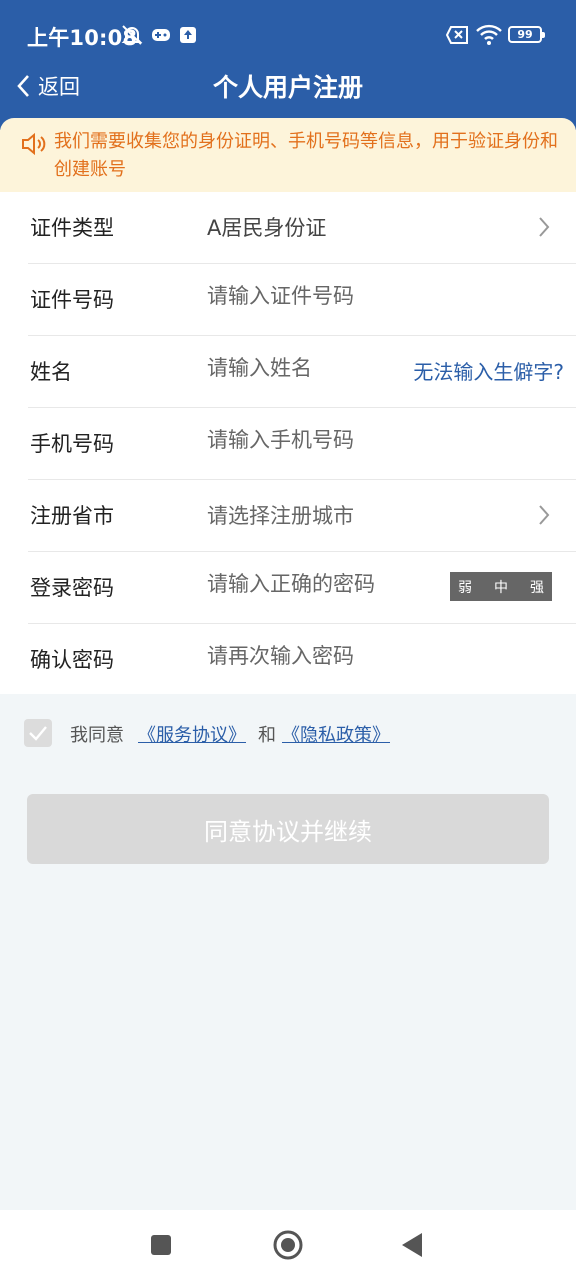 This screenshot has height=1280, width=576. I want to click on mute-bell-icon, so click(132, 35).